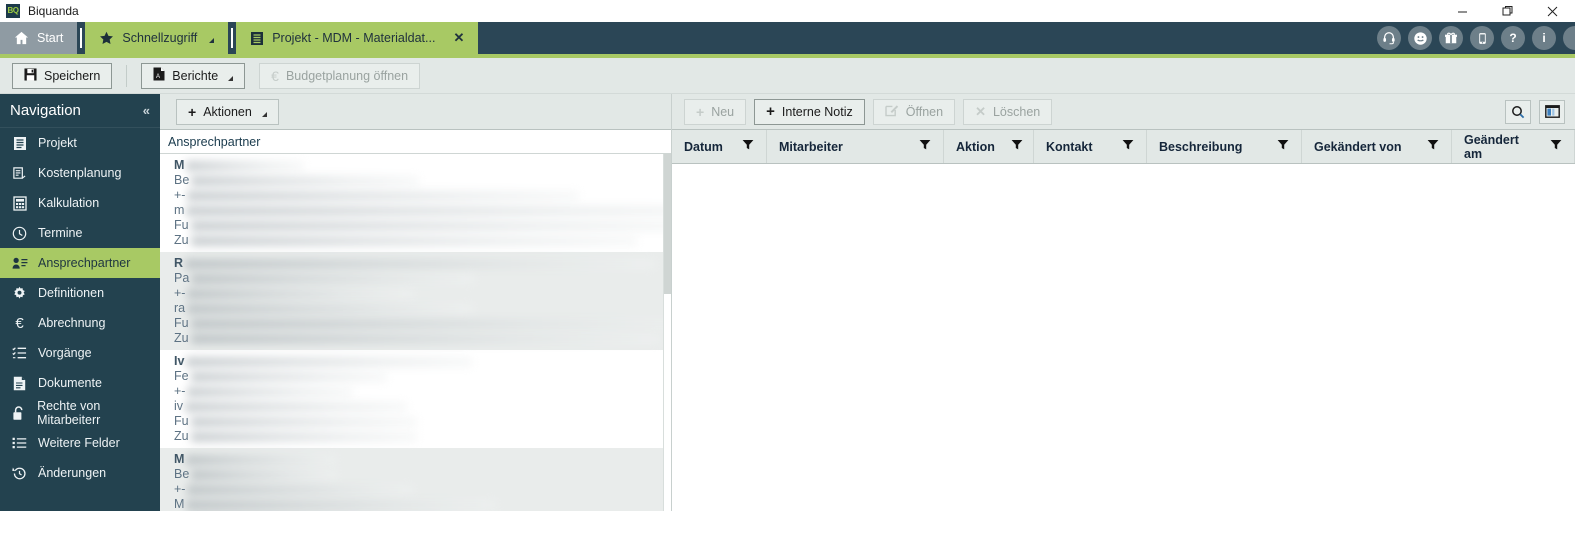 The width and height of the screenshot is (1575, 553). What do you see at coordinates (60, 233) in the screenshot?
I see `sidebar-item-label: Termine` at bounding box center [60, 233].